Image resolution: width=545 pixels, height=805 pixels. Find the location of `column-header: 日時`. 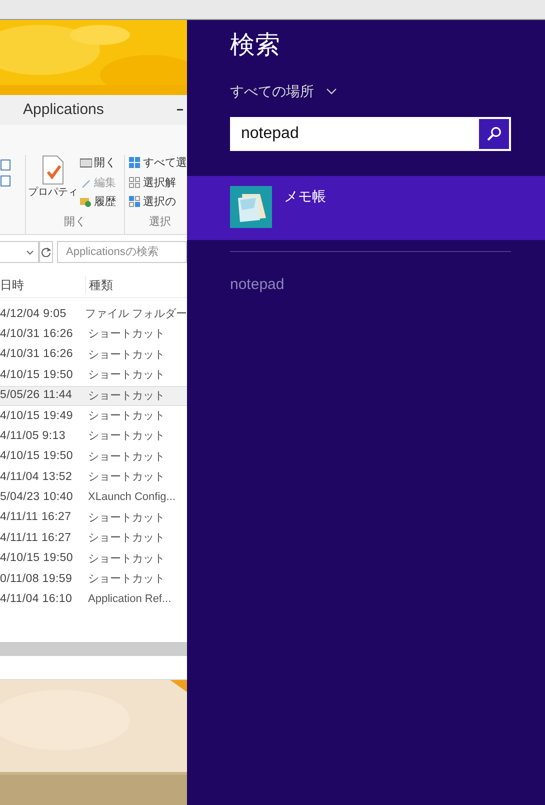

column-header: 日時 is located at coordinates (42, 285).